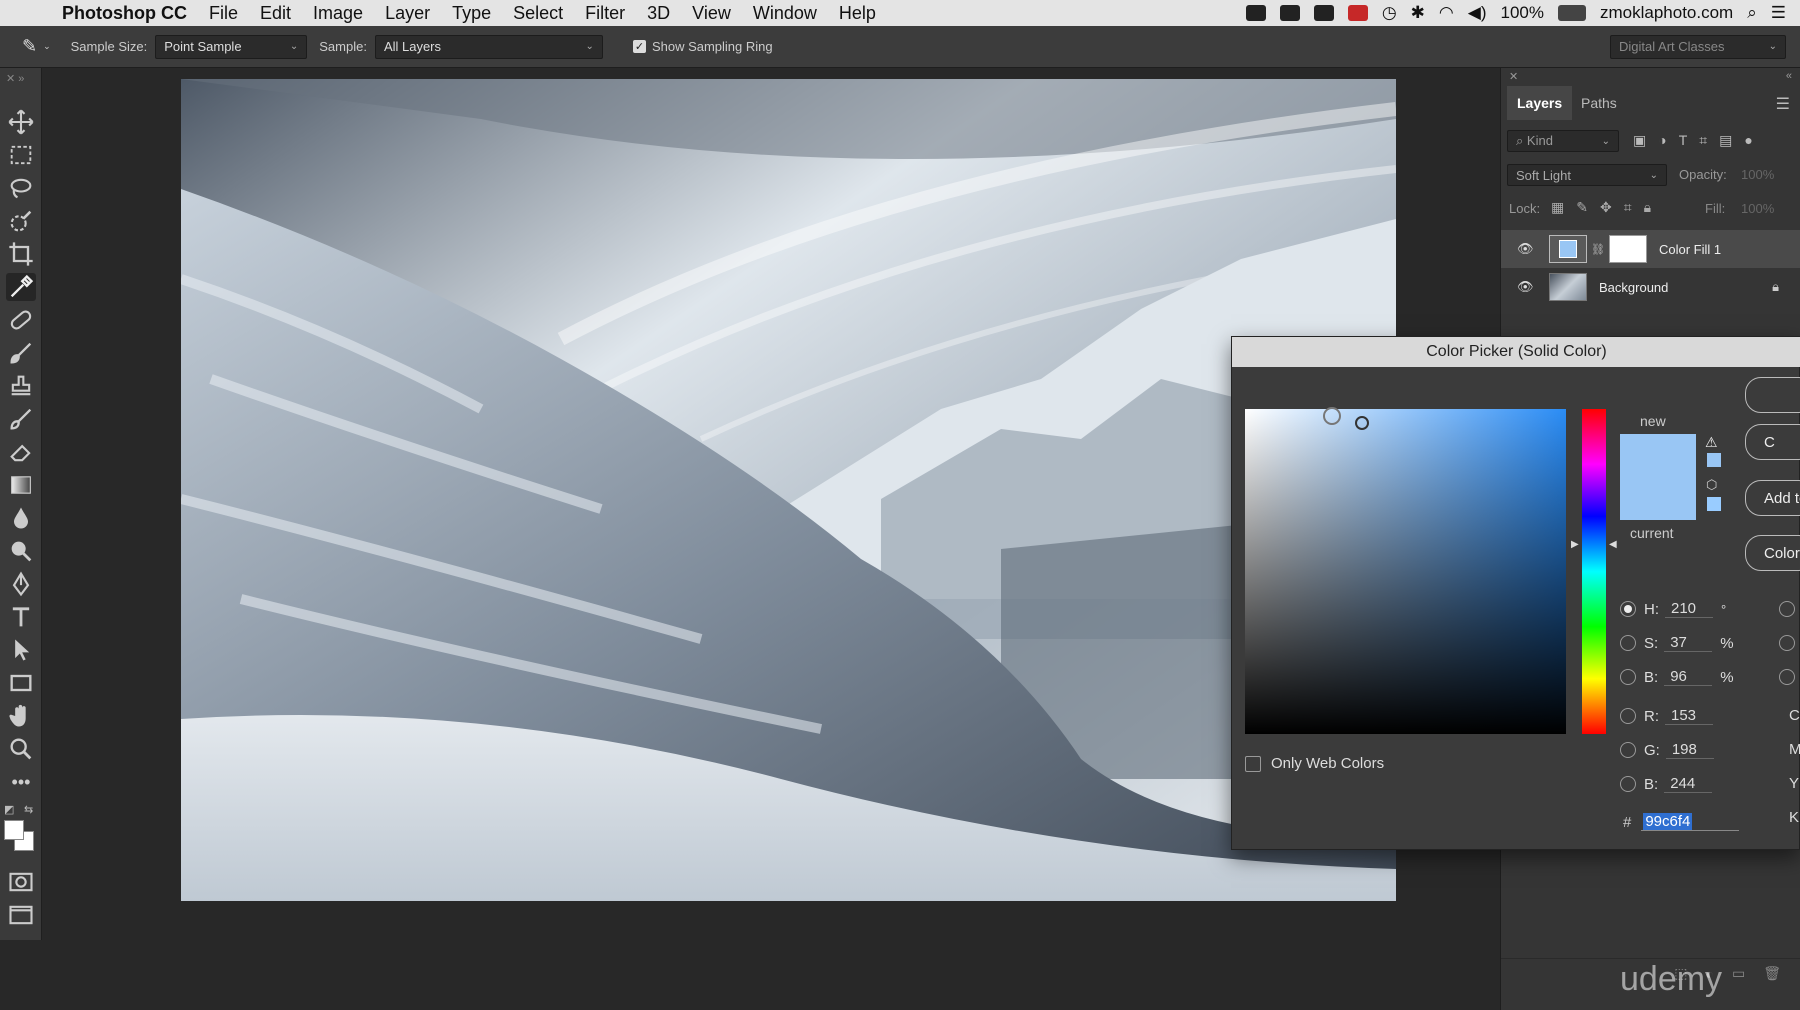 This screenshot has width=1800, height=1010. Describe the element at coordinates (1647, 207) in the screenshot. I see `lock-all-icon: 🔒︎` at that location.